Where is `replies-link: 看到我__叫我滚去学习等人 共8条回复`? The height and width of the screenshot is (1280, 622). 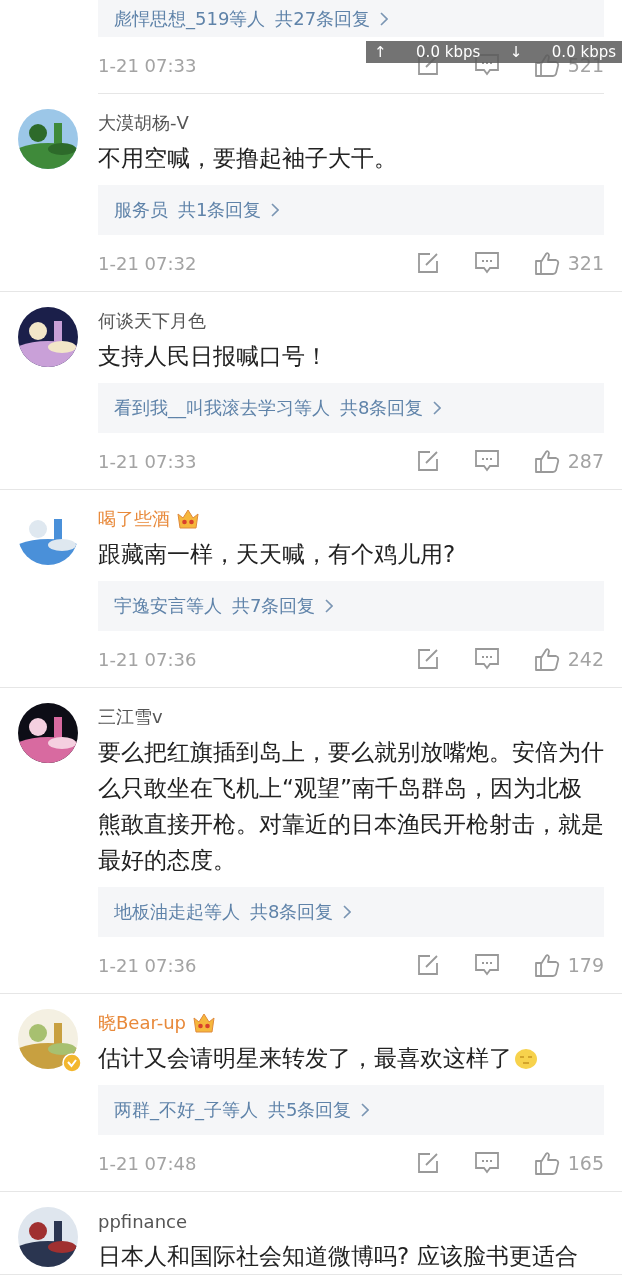
replies-link: 看到我__叫我滚去学习等人 共8条回复 is located at coordinates (351, 408).